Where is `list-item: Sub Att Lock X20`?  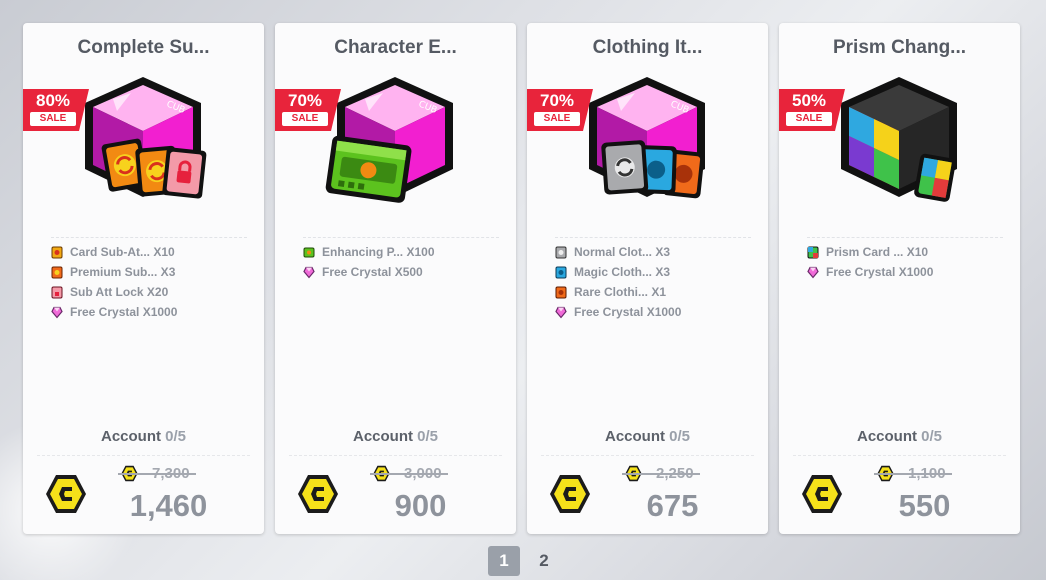 list-item: Sub Att Lock X20 is located at coordinates (149, 292).